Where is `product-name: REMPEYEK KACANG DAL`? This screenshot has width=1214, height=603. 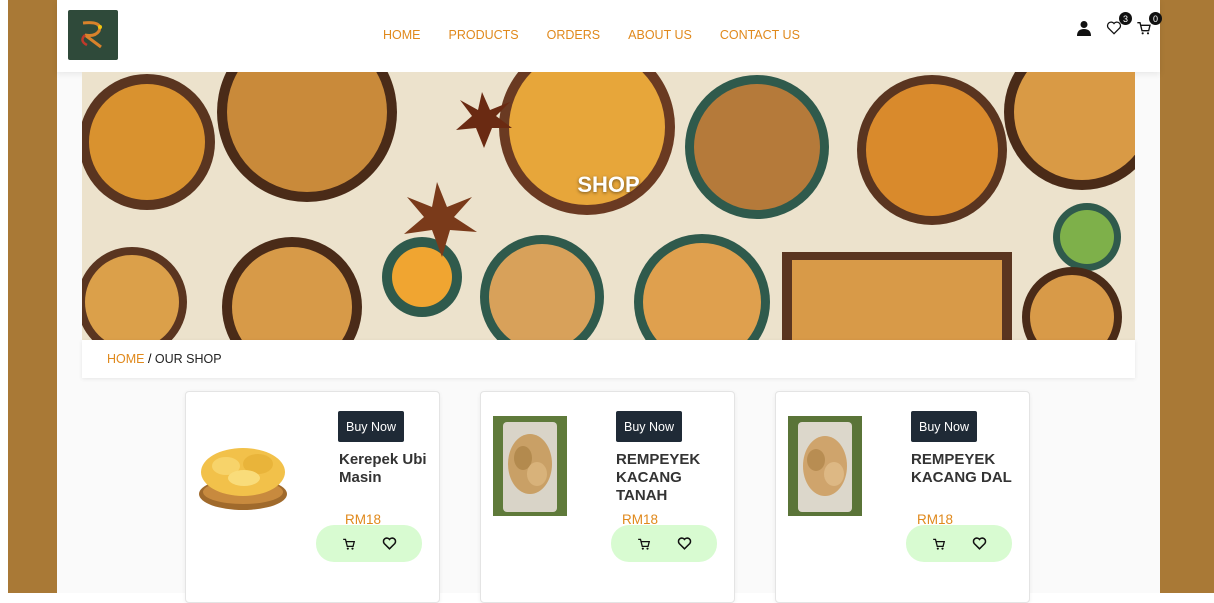
product-name: REMPEYEK KACANG DAL is located at coordinates (961, 468).